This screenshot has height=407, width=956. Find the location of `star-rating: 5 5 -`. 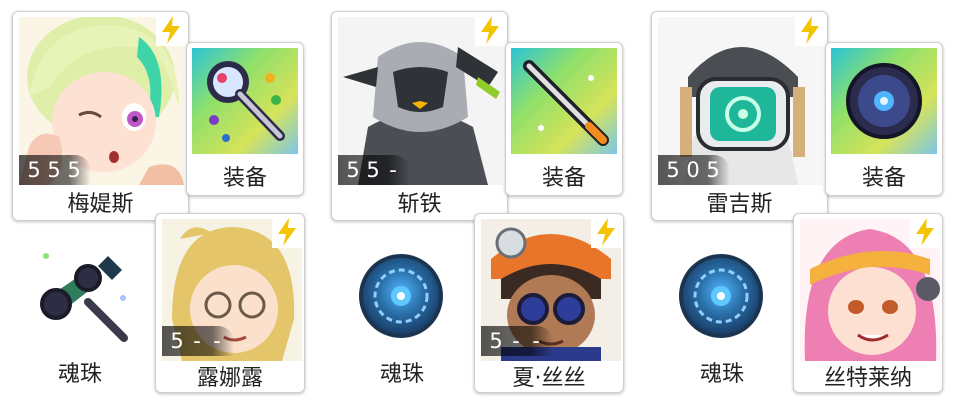

star-rating: 5 5 - is located at coordinates (374, 170).